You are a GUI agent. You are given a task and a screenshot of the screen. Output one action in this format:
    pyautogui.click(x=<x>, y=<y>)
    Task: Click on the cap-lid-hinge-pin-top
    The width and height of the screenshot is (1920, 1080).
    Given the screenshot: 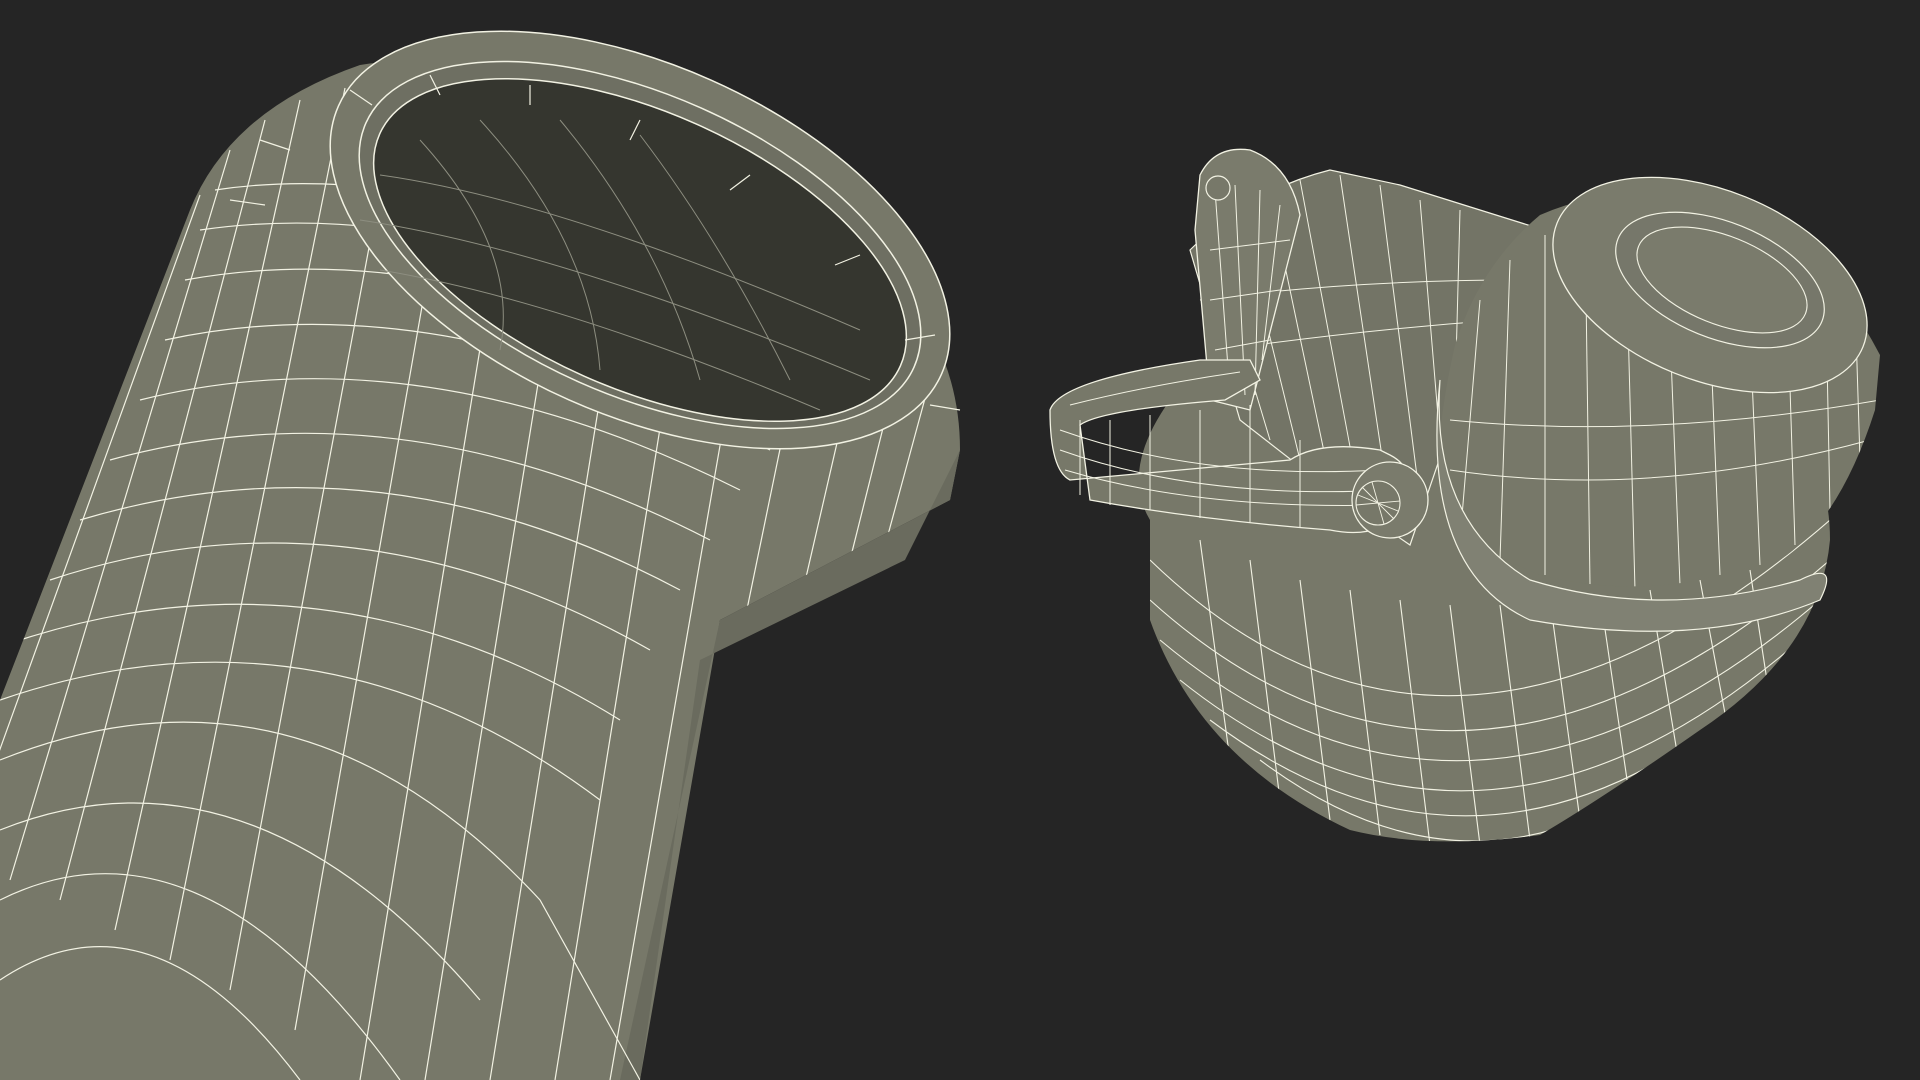 What is the action you would take?
    pyautogui.click(x=1218, y=188)
    